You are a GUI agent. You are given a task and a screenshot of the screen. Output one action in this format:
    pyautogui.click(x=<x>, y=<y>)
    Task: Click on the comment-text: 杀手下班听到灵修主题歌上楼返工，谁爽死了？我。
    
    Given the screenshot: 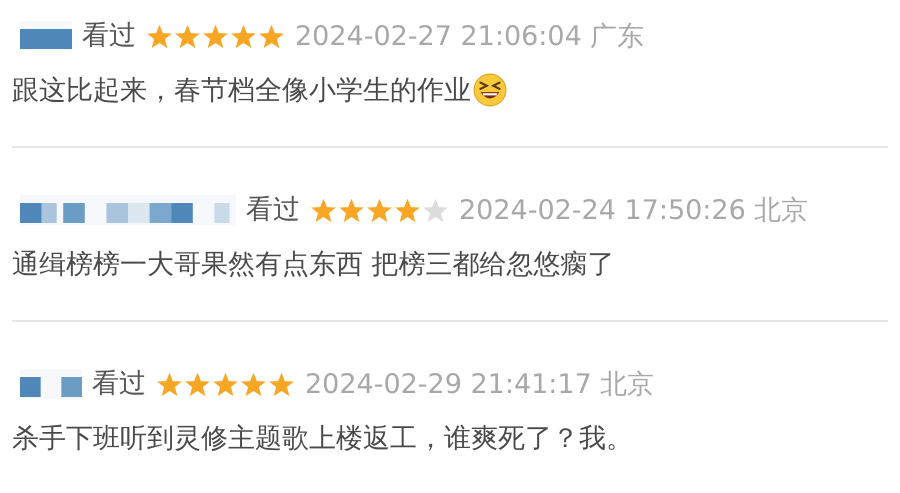 What is the action you would take?
    pyautogui.click(x=322, y=439)
    